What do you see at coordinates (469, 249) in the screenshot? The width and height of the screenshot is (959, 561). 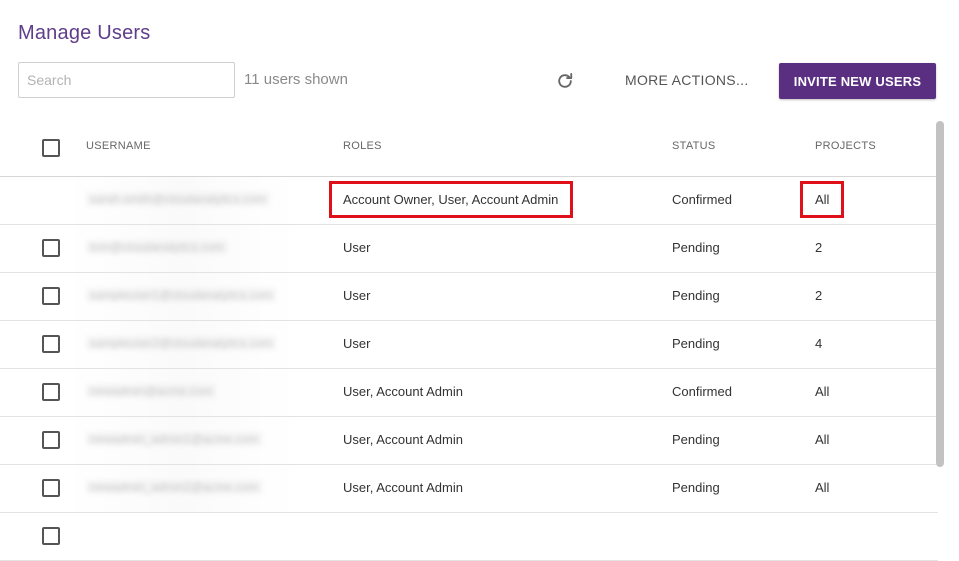 I see `table-row: tom@cloudanalytics.com User Pending 2` at bounding box center [469, 249].